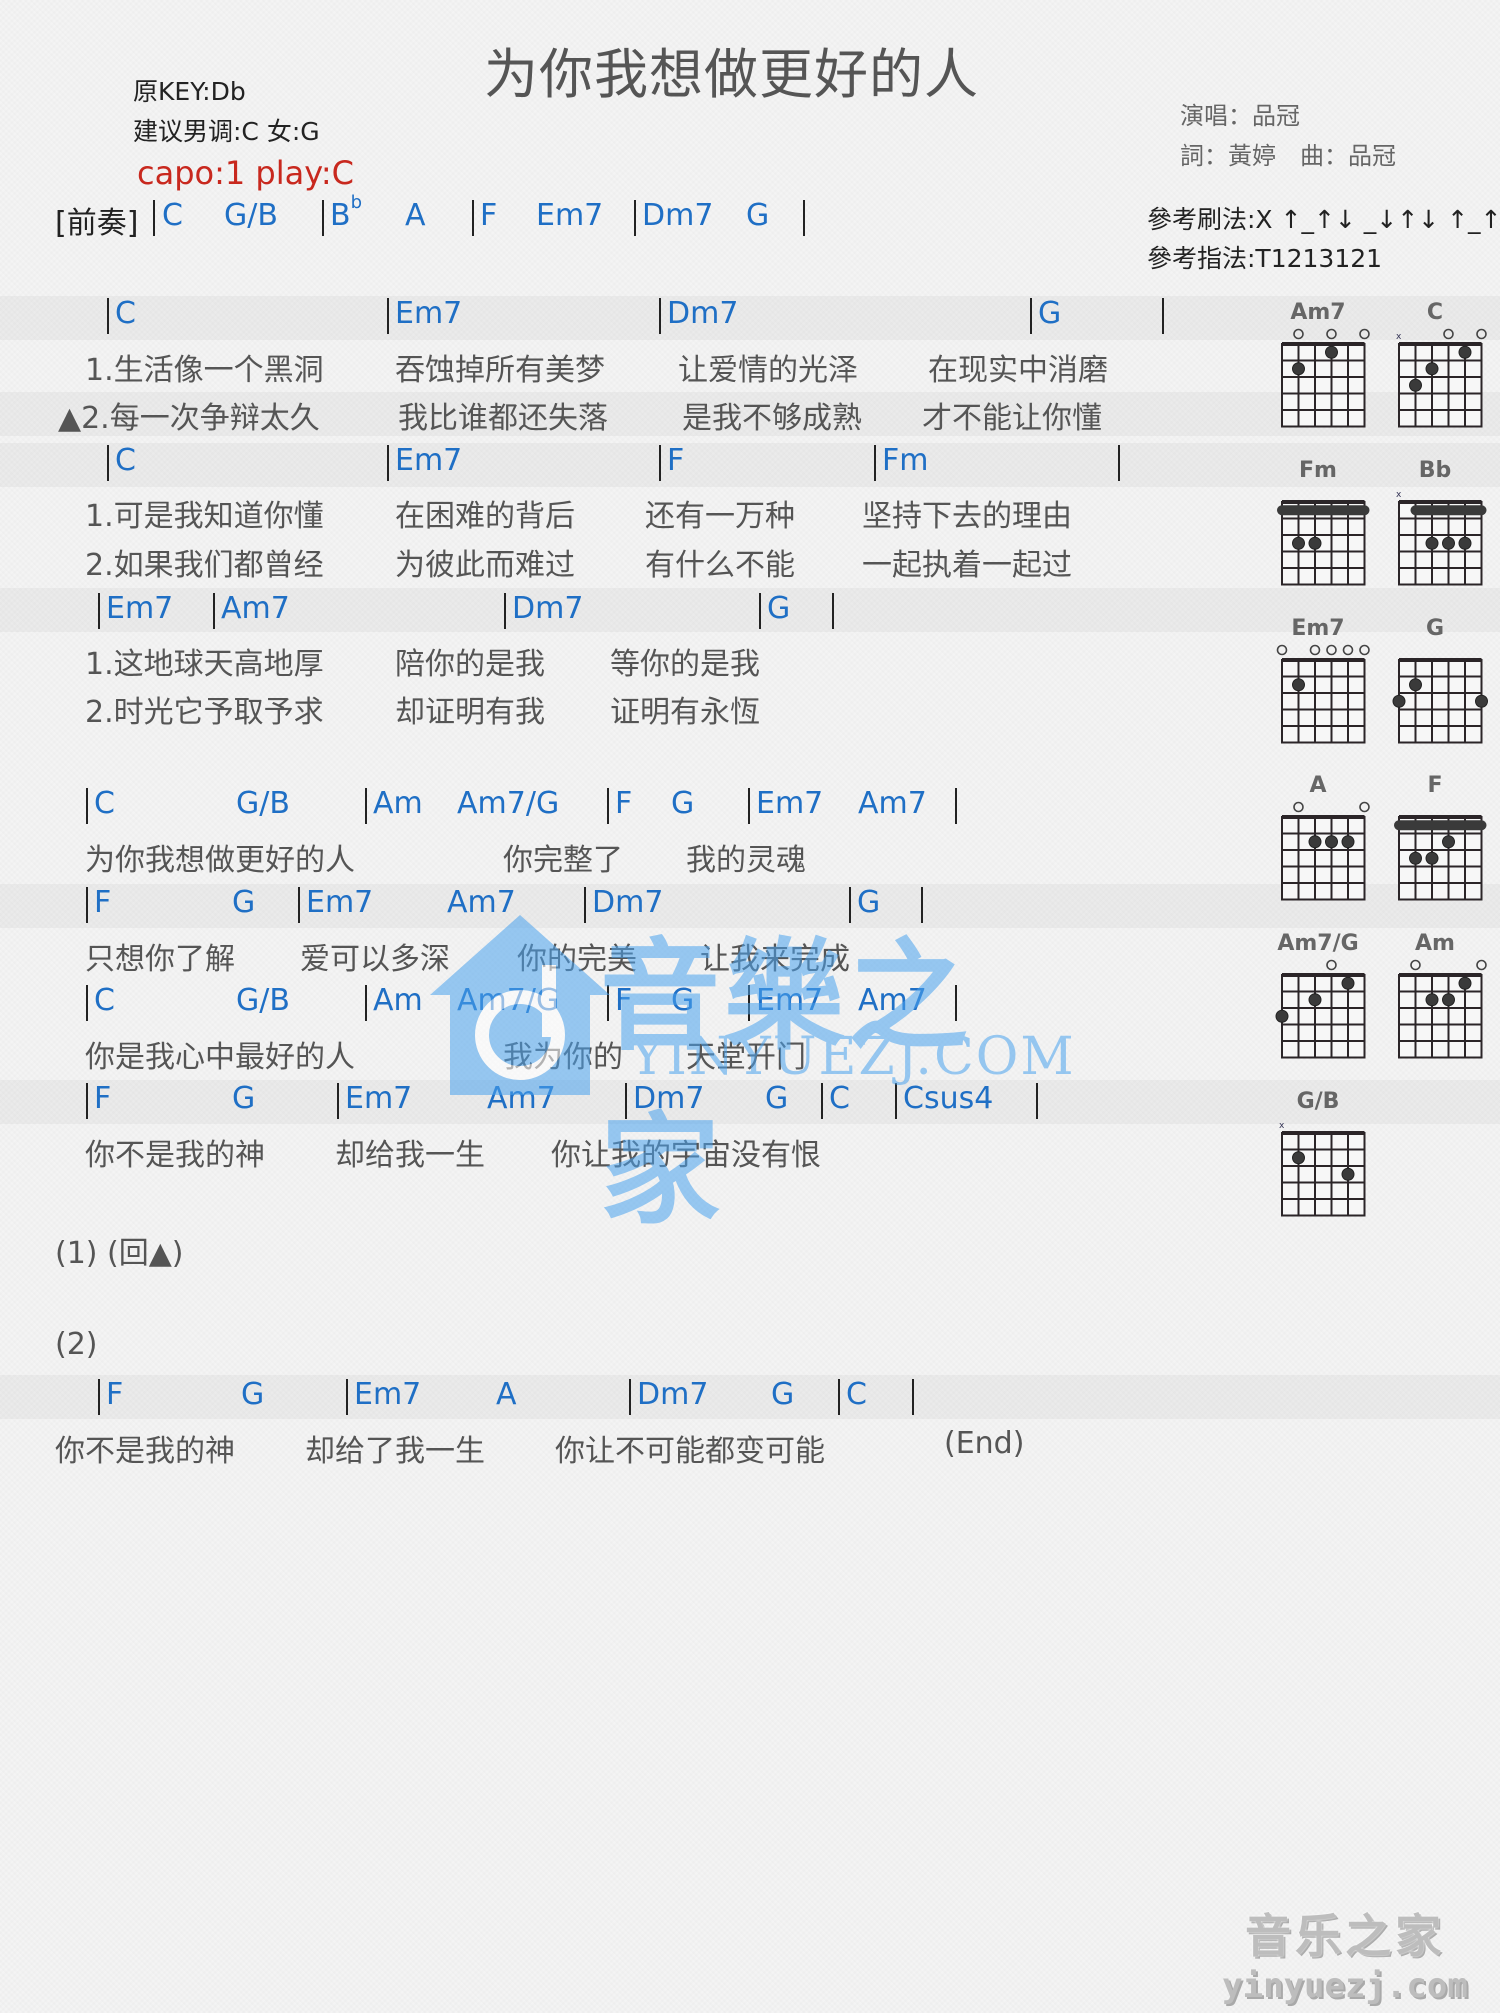 The image size is (1500, 2013). What do you see at coordinates (1288, 156) in the screenshot?
I see `writer-credit: 詞：黃婷 曲：品冠` at bounding box center [1288, 156].